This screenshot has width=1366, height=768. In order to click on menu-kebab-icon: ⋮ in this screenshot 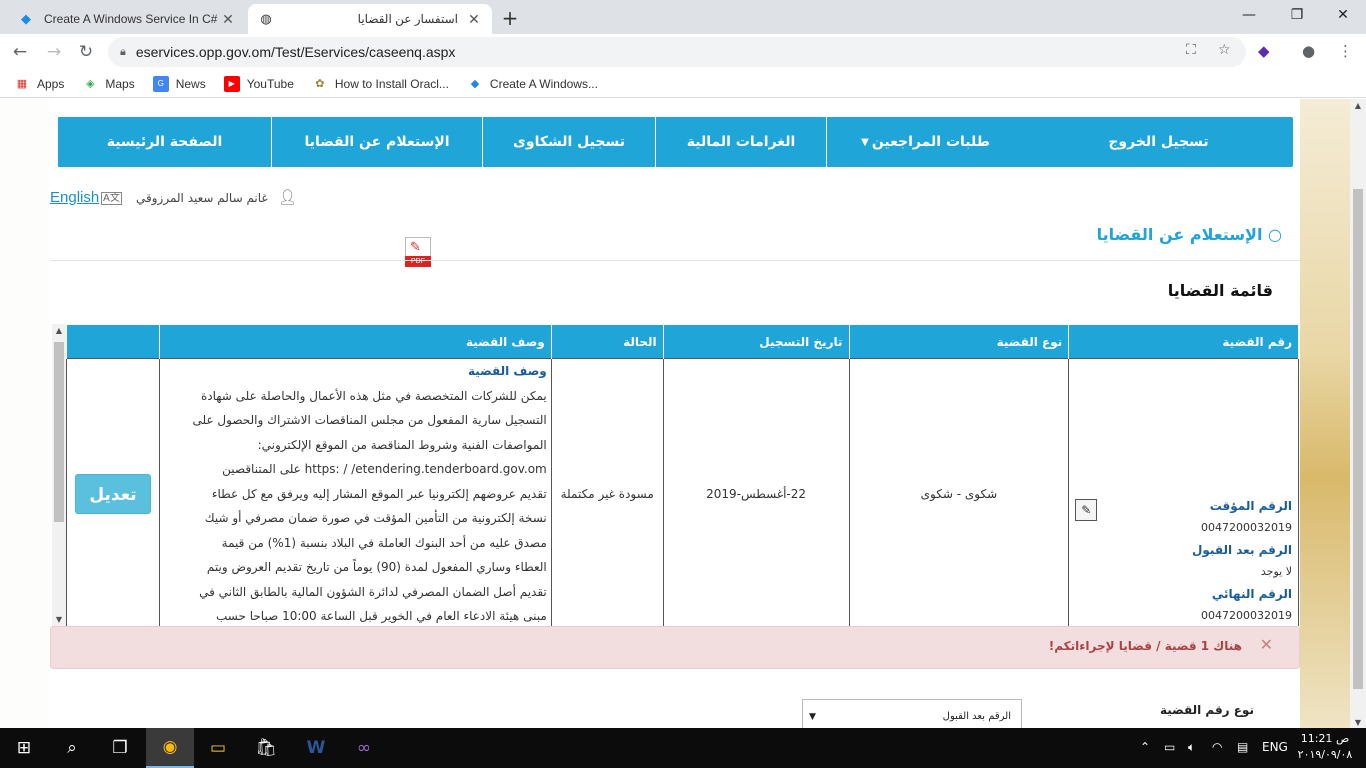, I will do `click(1345, 51)`.